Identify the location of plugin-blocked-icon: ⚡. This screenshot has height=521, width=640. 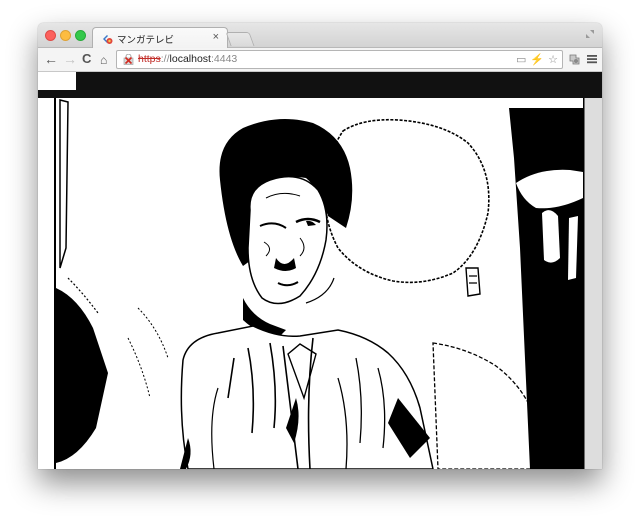
(537, 60).